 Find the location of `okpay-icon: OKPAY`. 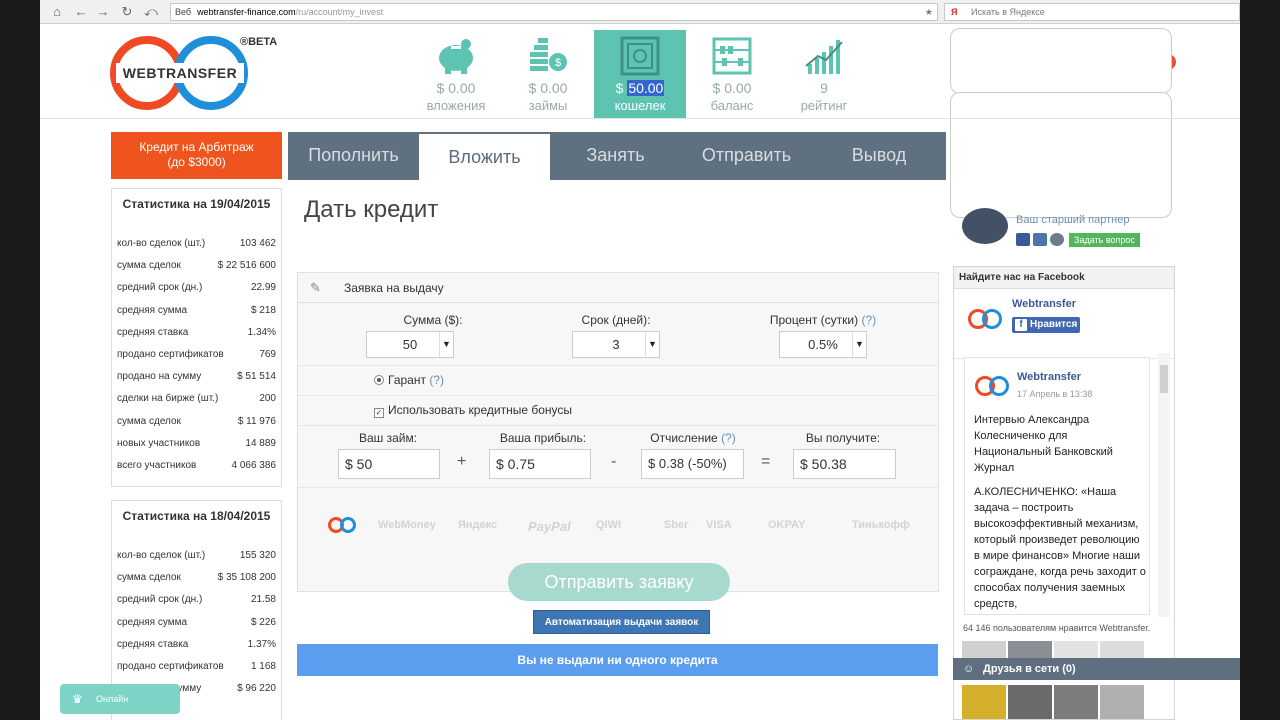

okpay-icon: OKPAY is located at coordinates (787, 525).